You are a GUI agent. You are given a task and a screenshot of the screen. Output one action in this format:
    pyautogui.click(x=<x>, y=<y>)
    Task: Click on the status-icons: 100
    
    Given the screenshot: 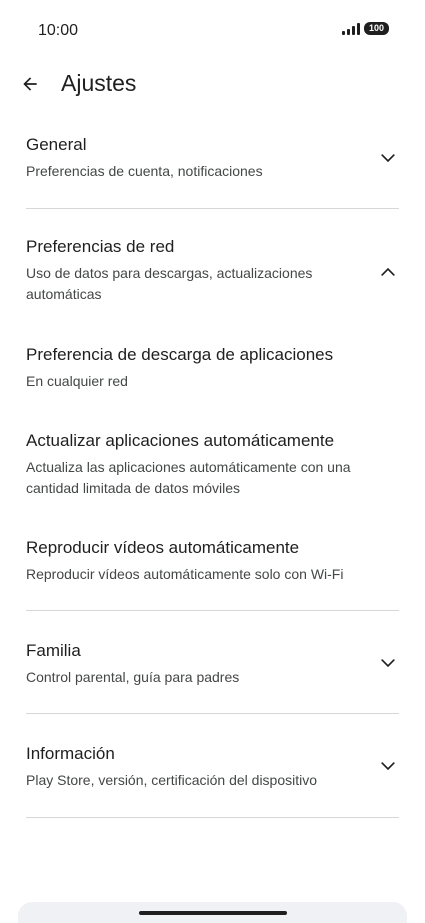 What is the action you would take?
    pyautogui.click(x=365, y=28)
    